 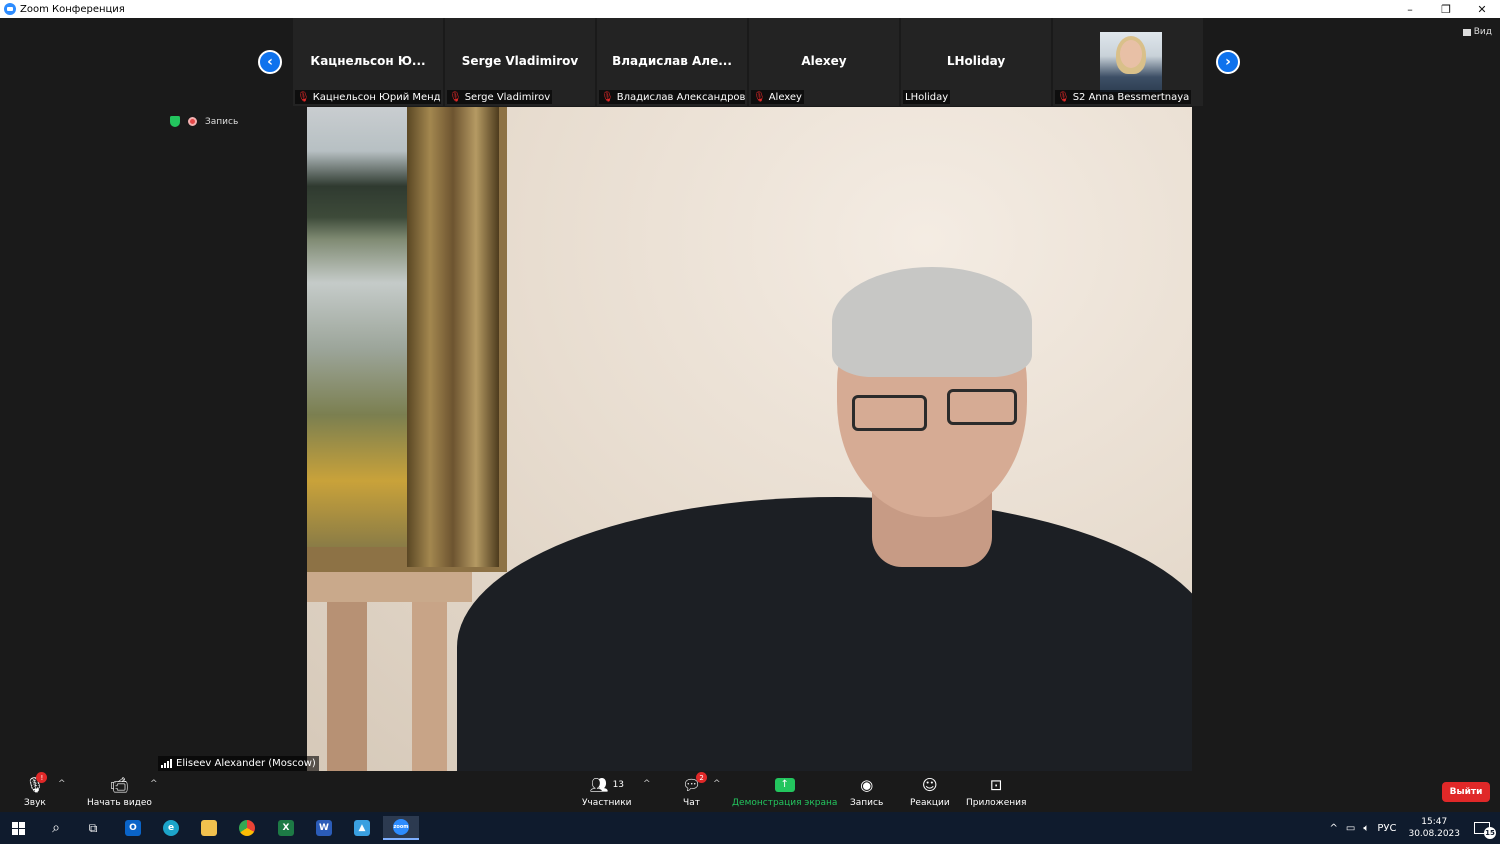 I want to click on participant-tile: 🎙︎ S2 Anna Bessmertnaya, so click(x=1128, y=62).